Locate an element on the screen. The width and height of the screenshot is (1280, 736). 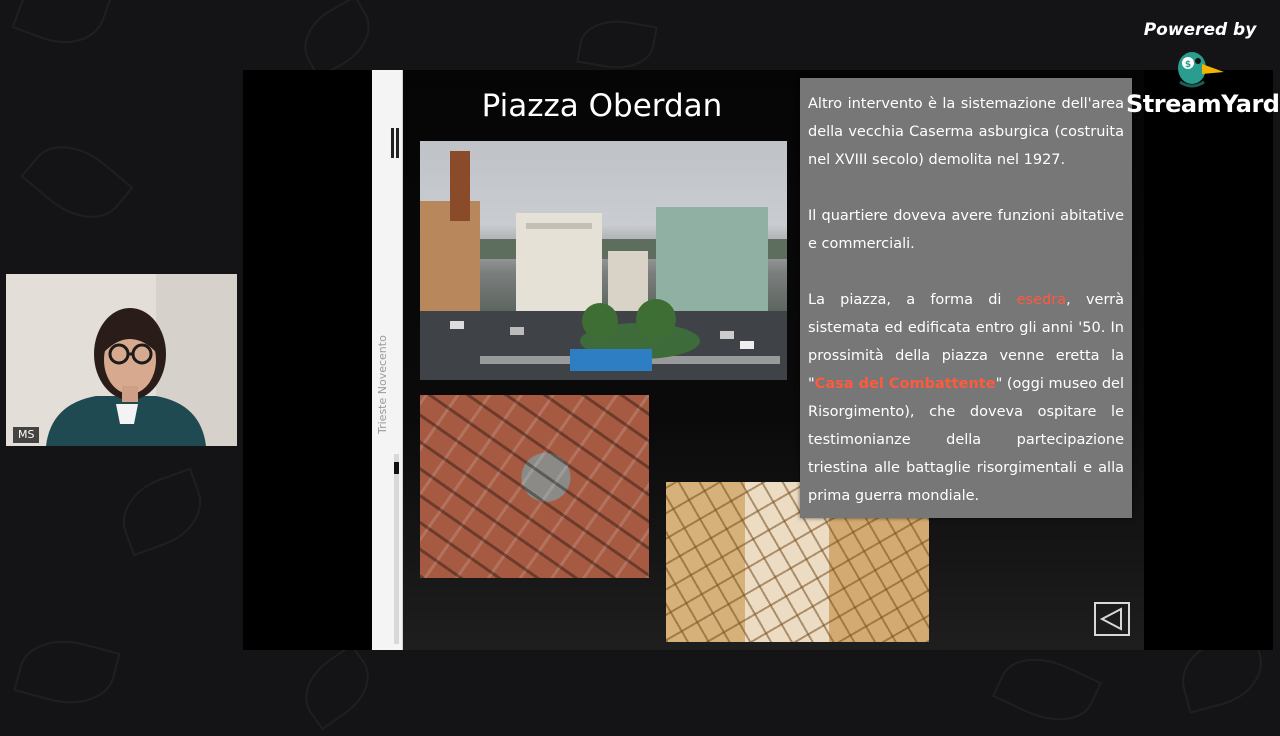
participant-video is located at coordinates (121, 360).